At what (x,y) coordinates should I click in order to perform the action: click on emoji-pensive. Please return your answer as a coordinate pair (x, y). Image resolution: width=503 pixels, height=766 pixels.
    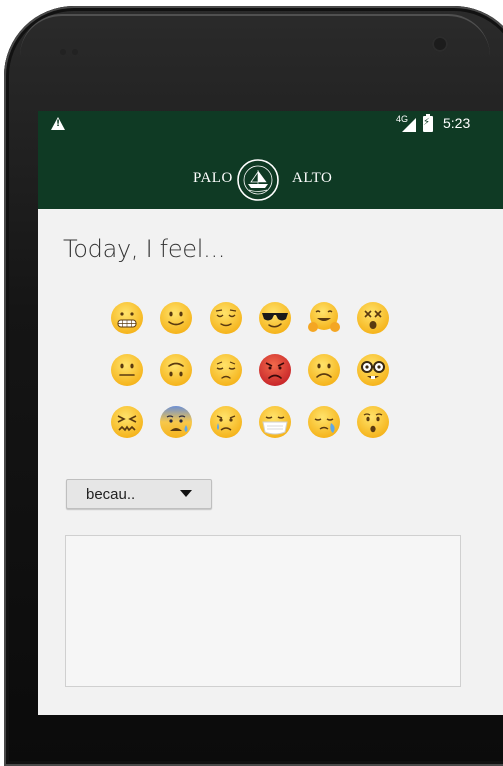
    Looking at the image, I should click on (226, 370).